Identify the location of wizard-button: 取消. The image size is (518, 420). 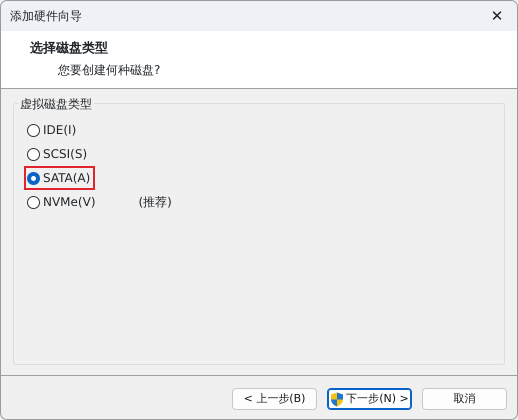
(464, 399).